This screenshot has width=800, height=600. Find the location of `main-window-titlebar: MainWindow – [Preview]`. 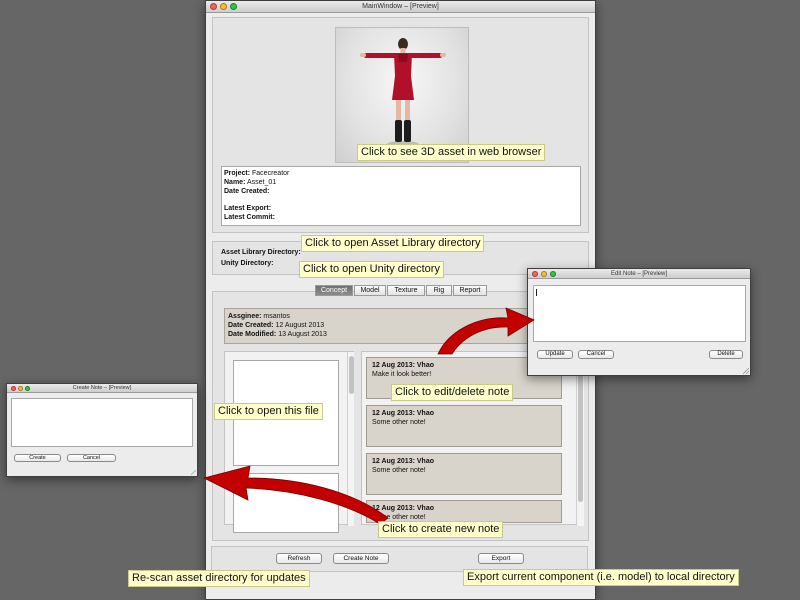

main-window-titlebar: MainWindow – [Preview] is located at coordinates (400, 7).